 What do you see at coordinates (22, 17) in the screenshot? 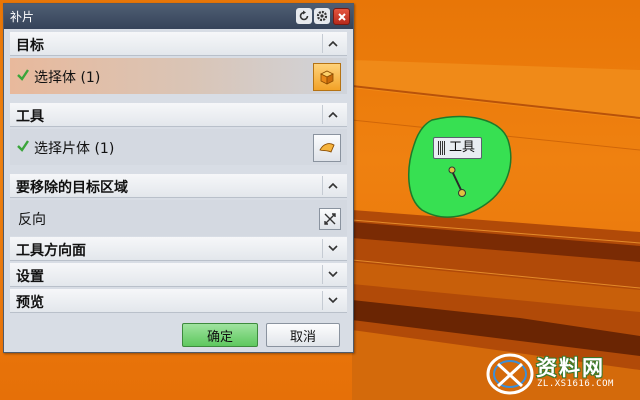
I see `dialog-title: 补片` at bounding box center [22, 17].